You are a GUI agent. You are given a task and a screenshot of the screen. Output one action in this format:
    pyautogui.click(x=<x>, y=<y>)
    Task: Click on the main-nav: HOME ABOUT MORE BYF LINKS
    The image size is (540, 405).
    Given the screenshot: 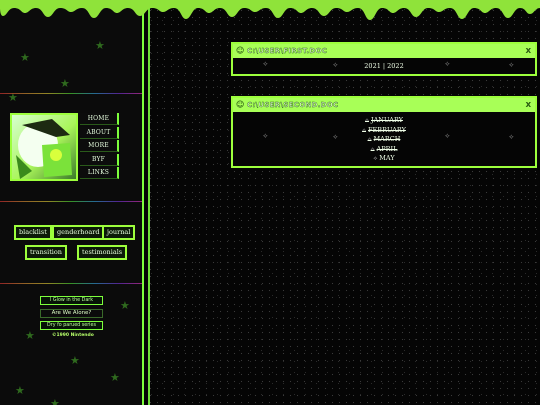 What is the action you would take?
    pyautogui.click(x=100, y=147)
    